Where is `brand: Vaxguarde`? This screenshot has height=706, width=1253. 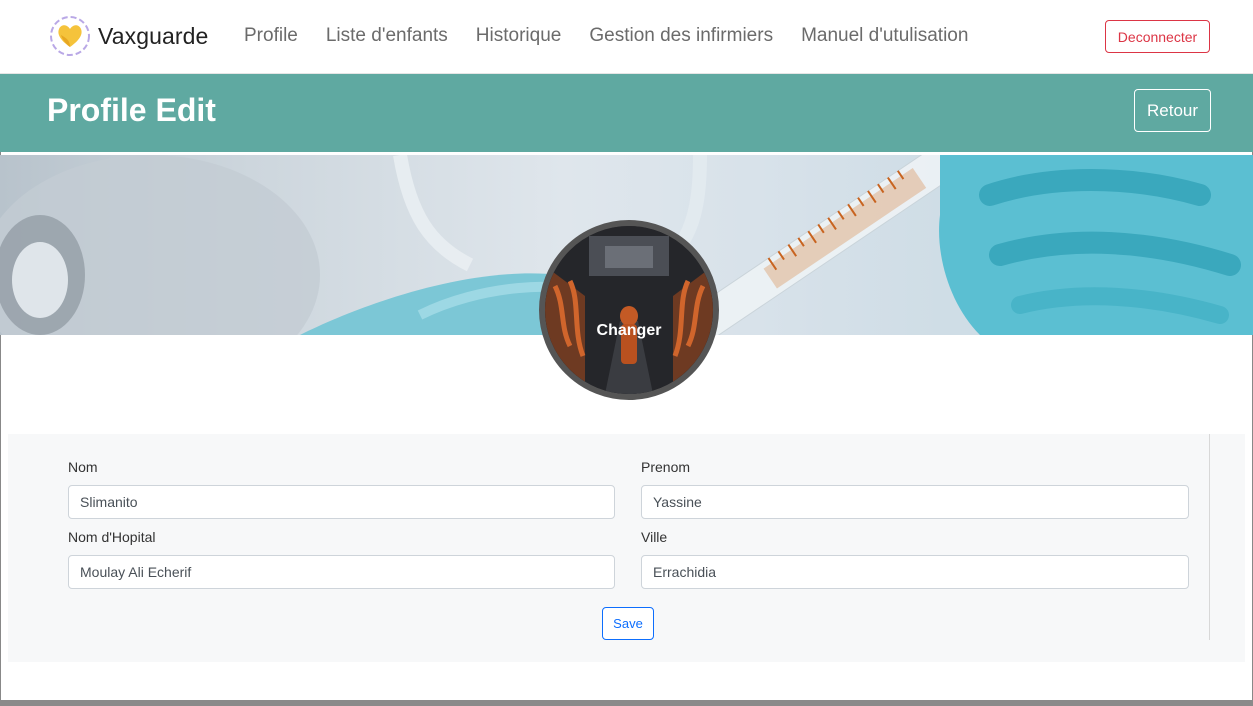
brand: Vaxguarde is located at coordinates (128, 36).